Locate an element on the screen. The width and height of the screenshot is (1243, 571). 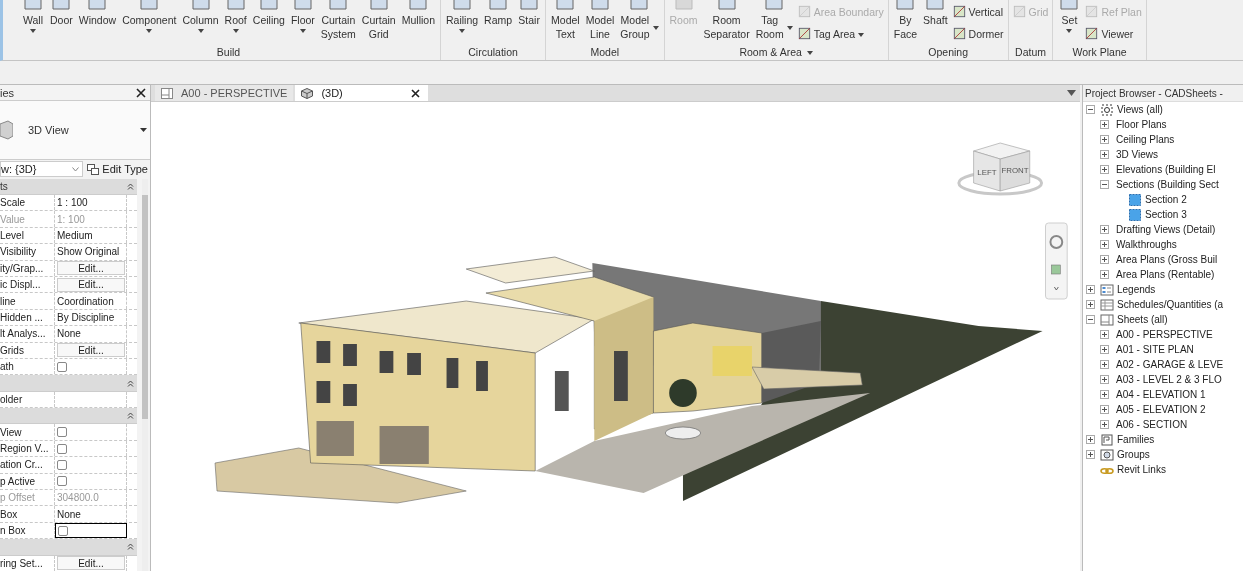
ribbon-tool-button: Model Text is located at coordinates (565, 22).